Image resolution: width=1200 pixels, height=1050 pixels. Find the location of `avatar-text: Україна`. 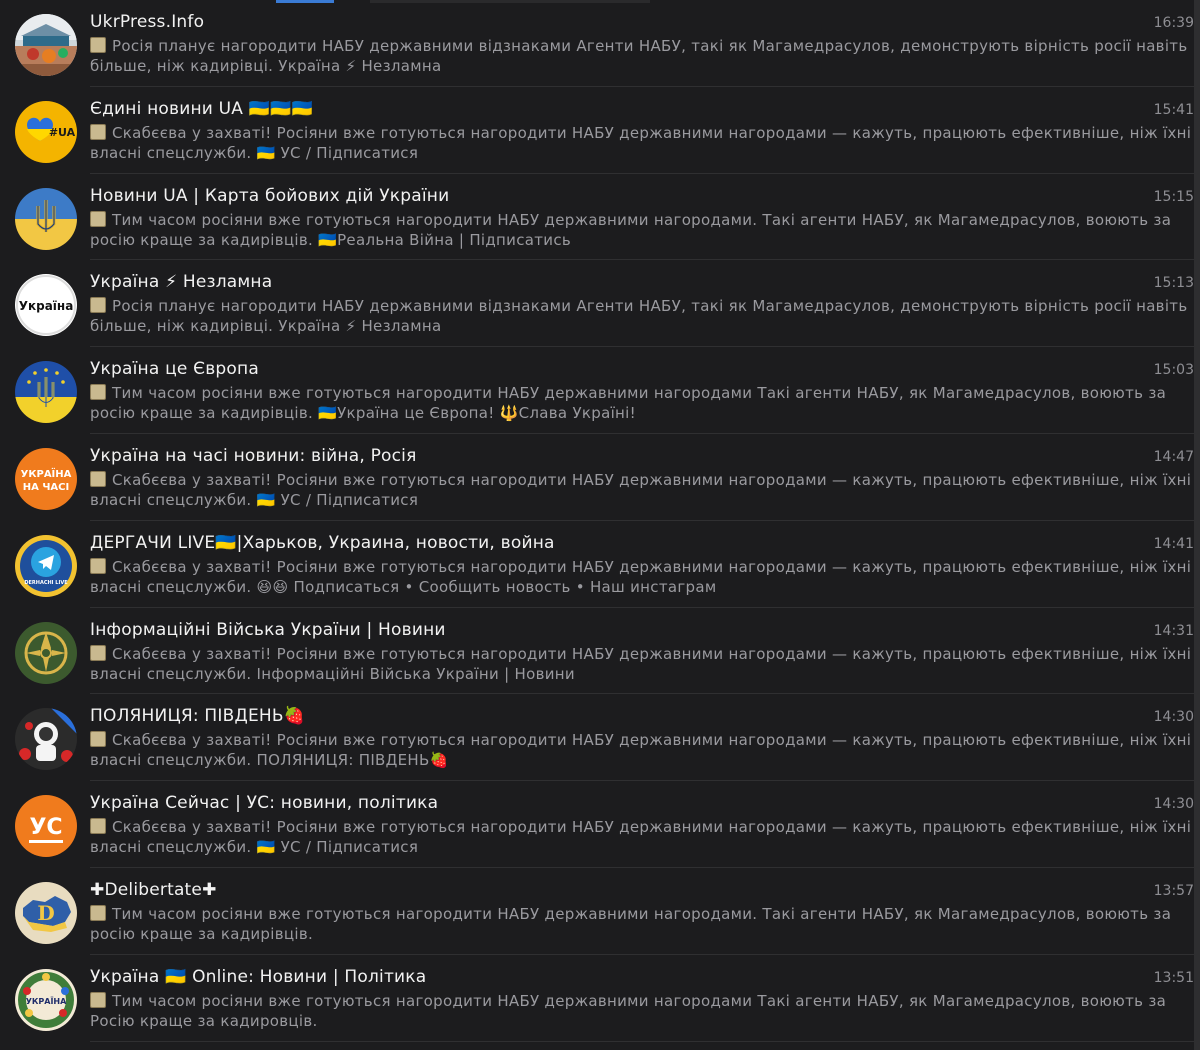

avatar-text: Україна is located at coordinates (46, 306).